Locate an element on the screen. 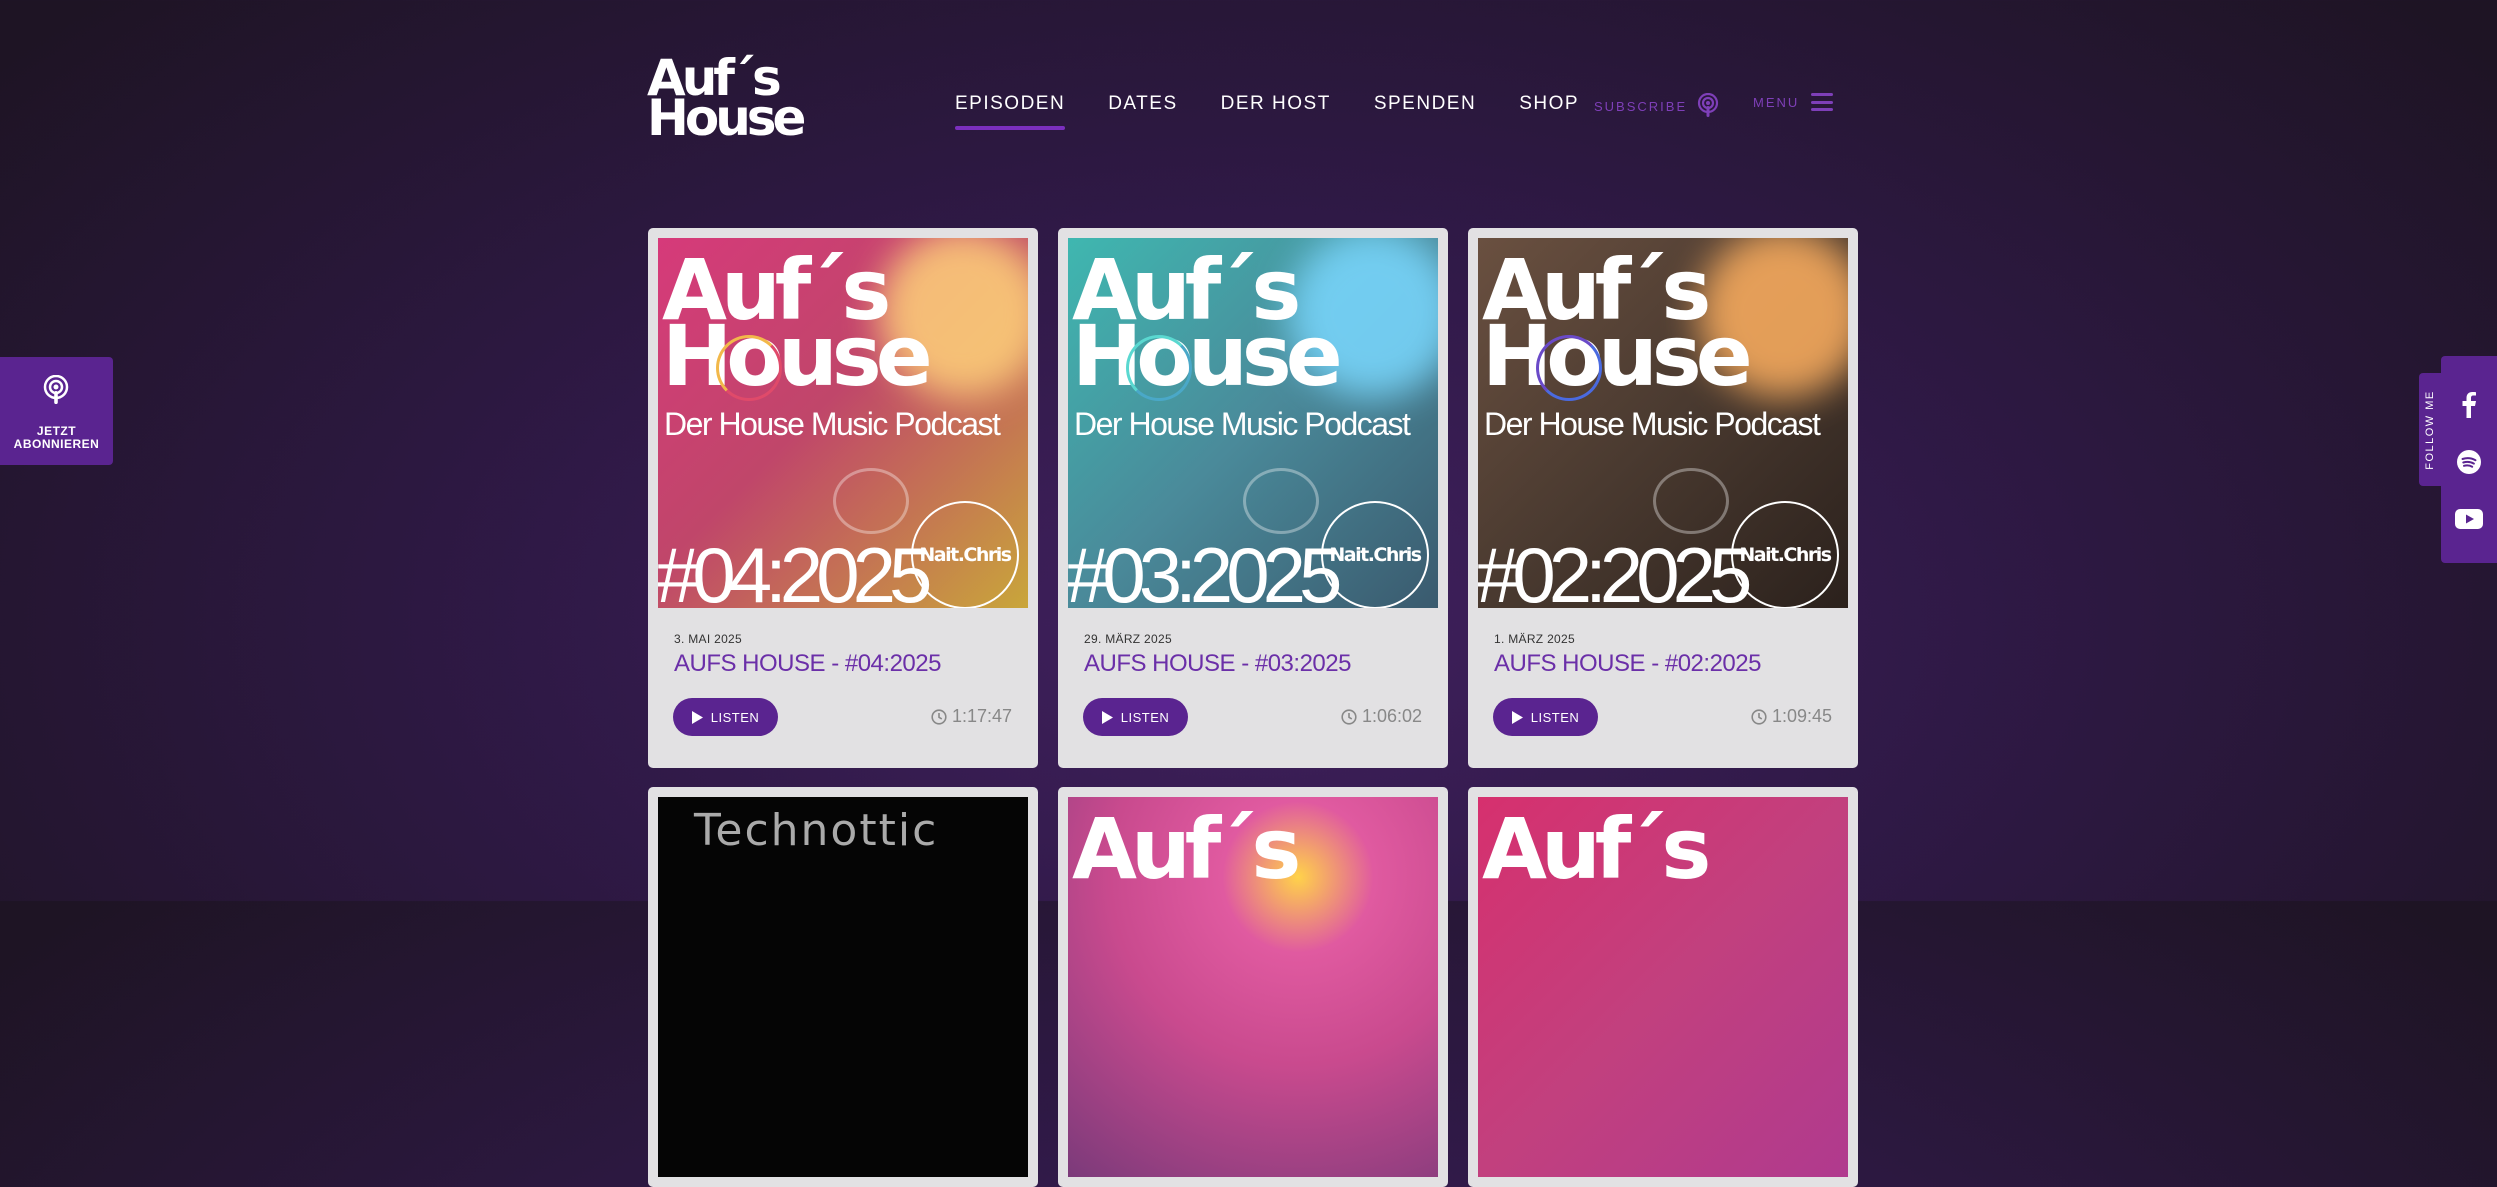 This screenshot has height=1187, width=2497. hamburger-icon is located at coordinates (1822, 102).